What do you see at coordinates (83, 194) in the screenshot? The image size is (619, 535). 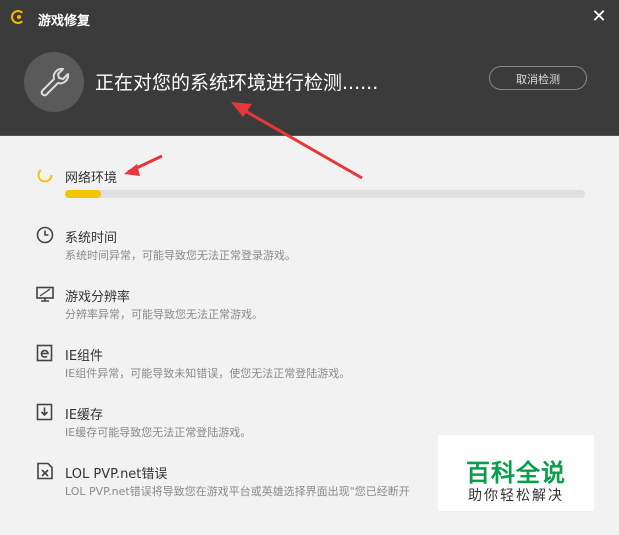 I see `progress-fill` at bounding box center [83, 194].